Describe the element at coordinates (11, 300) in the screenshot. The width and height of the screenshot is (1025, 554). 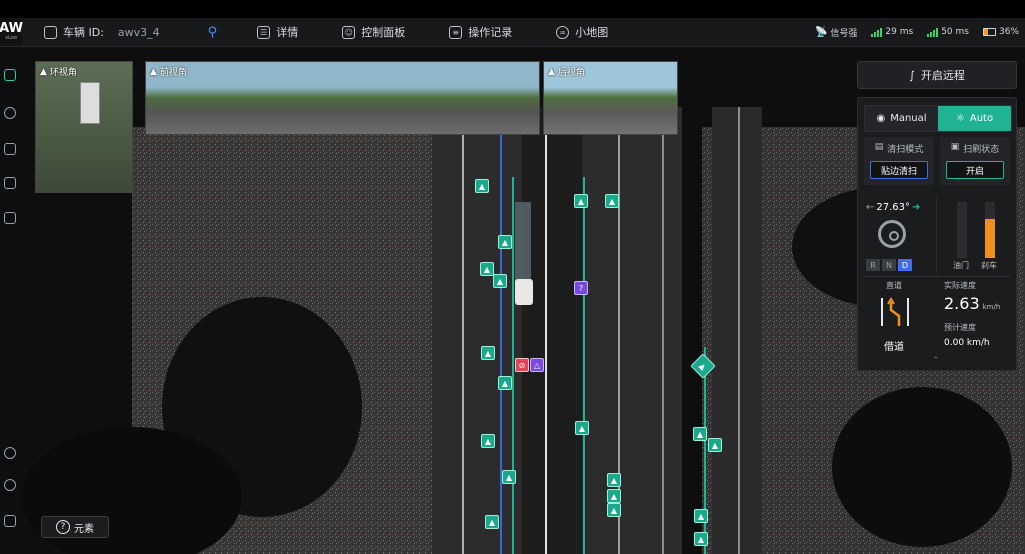
I see `left-sidebar` at that location.